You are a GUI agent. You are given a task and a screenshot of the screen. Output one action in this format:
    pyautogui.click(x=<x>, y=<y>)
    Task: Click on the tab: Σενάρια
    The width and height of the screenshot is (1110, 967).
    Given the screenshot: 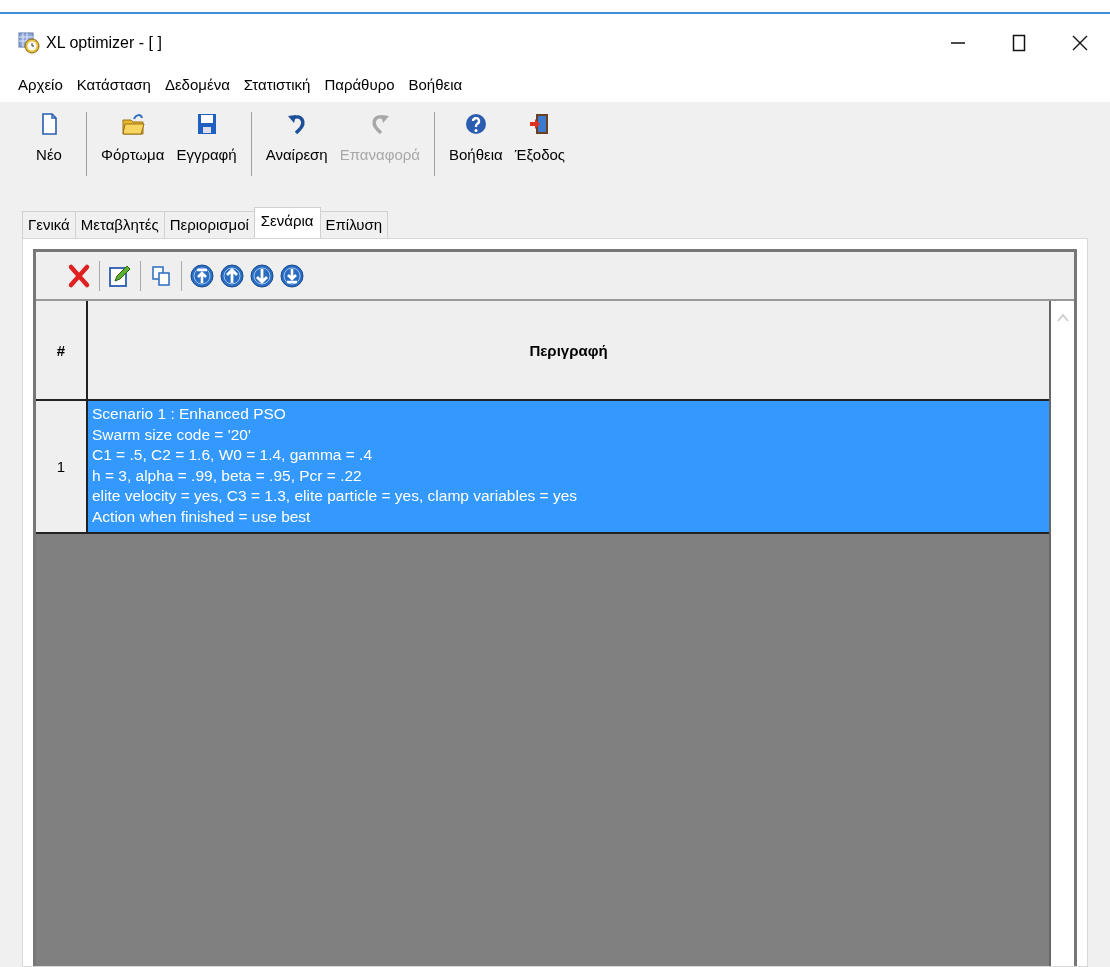 What is the action you would take?
    pyautogui.click(x=287, y=222)
    